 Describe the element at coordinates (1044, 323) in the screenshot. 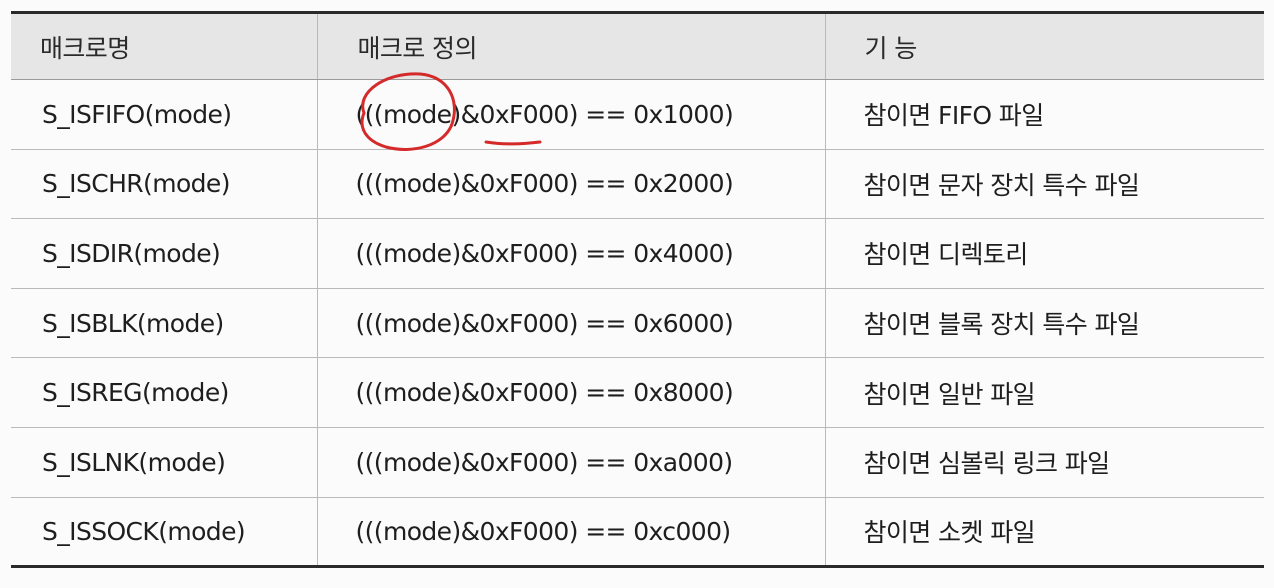

I see `function-cell: 참이면 블록 장치 특수 파일` at that location.